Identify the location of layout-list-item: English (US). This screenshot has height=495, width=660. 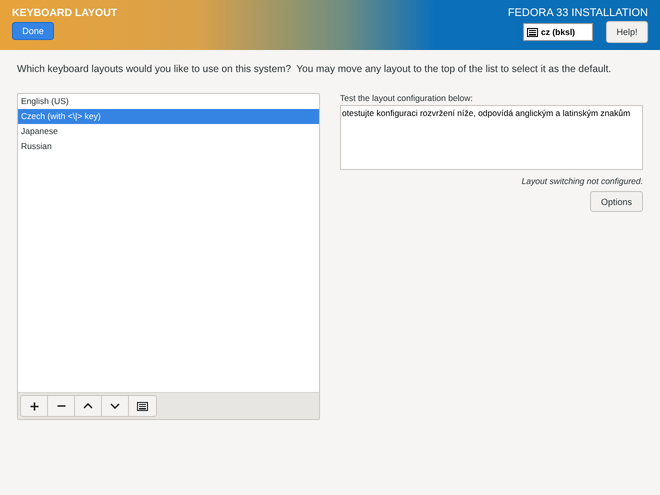
(168, 101).